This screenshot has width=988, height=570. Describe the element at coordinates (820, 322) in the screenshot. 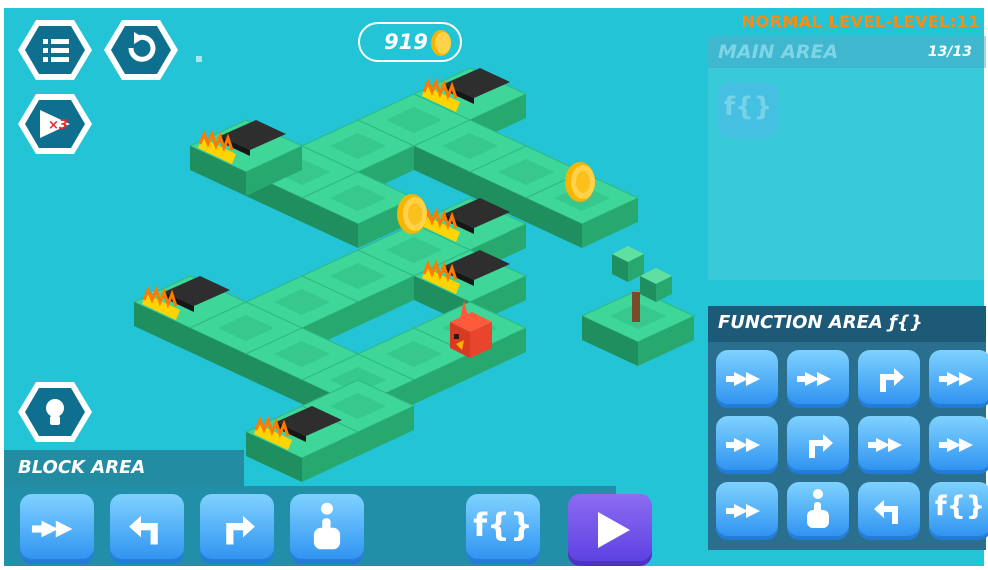

I see `function-area-title: FUNCTION AREA ƒ{}` at that location.